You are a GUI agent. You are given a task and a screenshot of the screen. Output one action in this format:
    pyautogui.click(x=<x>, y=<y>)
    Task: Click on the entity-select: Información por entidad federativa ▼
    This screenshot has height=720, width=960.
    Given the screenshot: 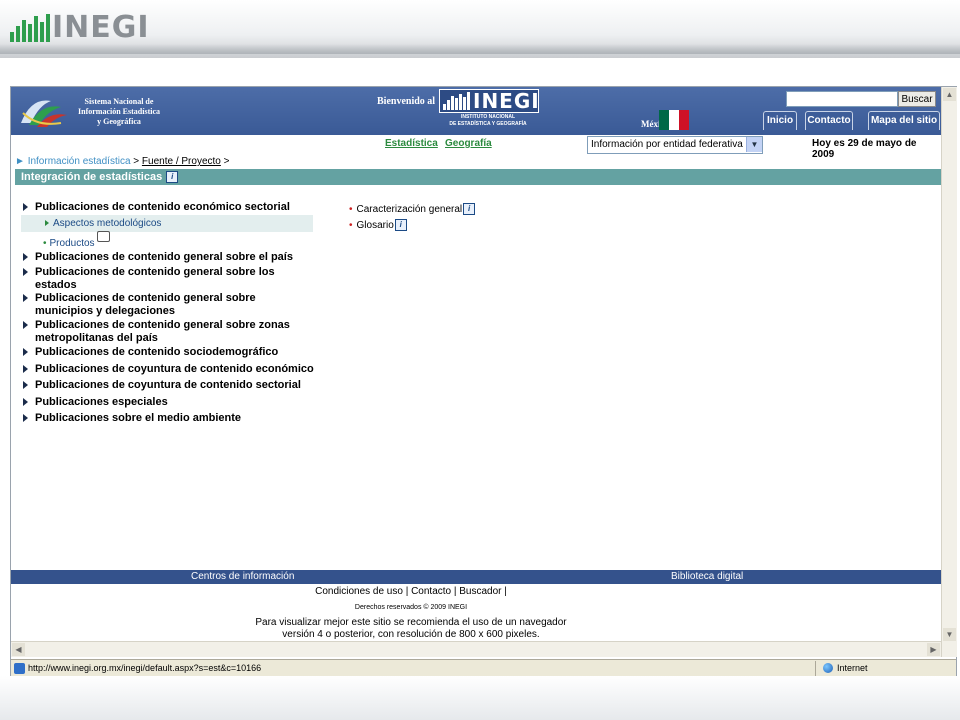 What is the action you would take?
    pyautogui.click(x=675, y=145)
    